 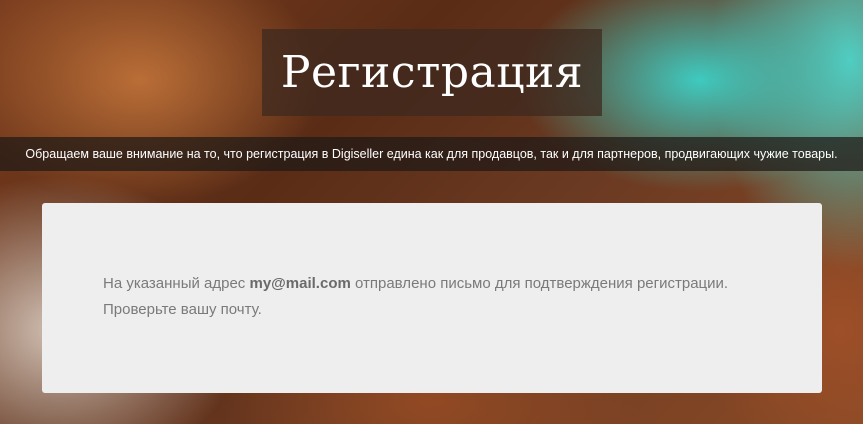 I want to click on page-title: Регистрация, so click(x=432, y=72).